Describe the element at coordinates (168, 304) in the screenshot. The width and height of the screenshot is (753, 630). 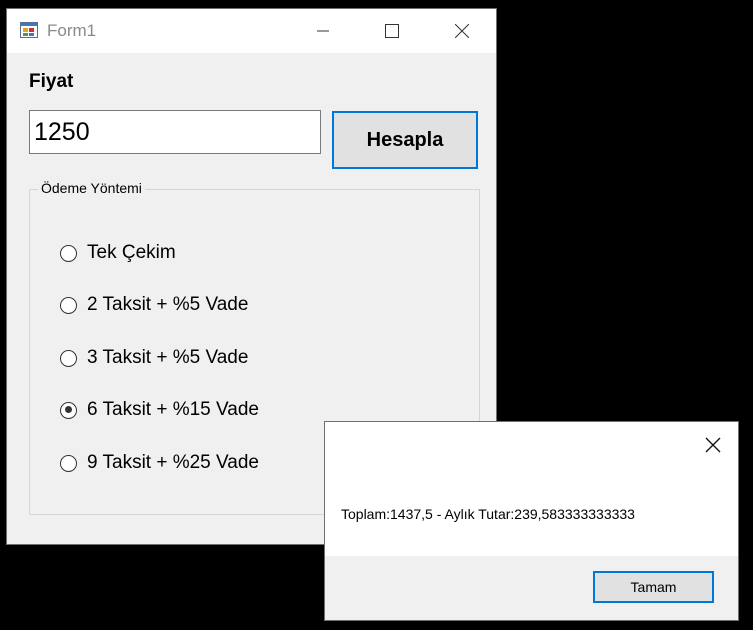
I see `radio-label: 2 Taksit + %5 Vade` at that location.